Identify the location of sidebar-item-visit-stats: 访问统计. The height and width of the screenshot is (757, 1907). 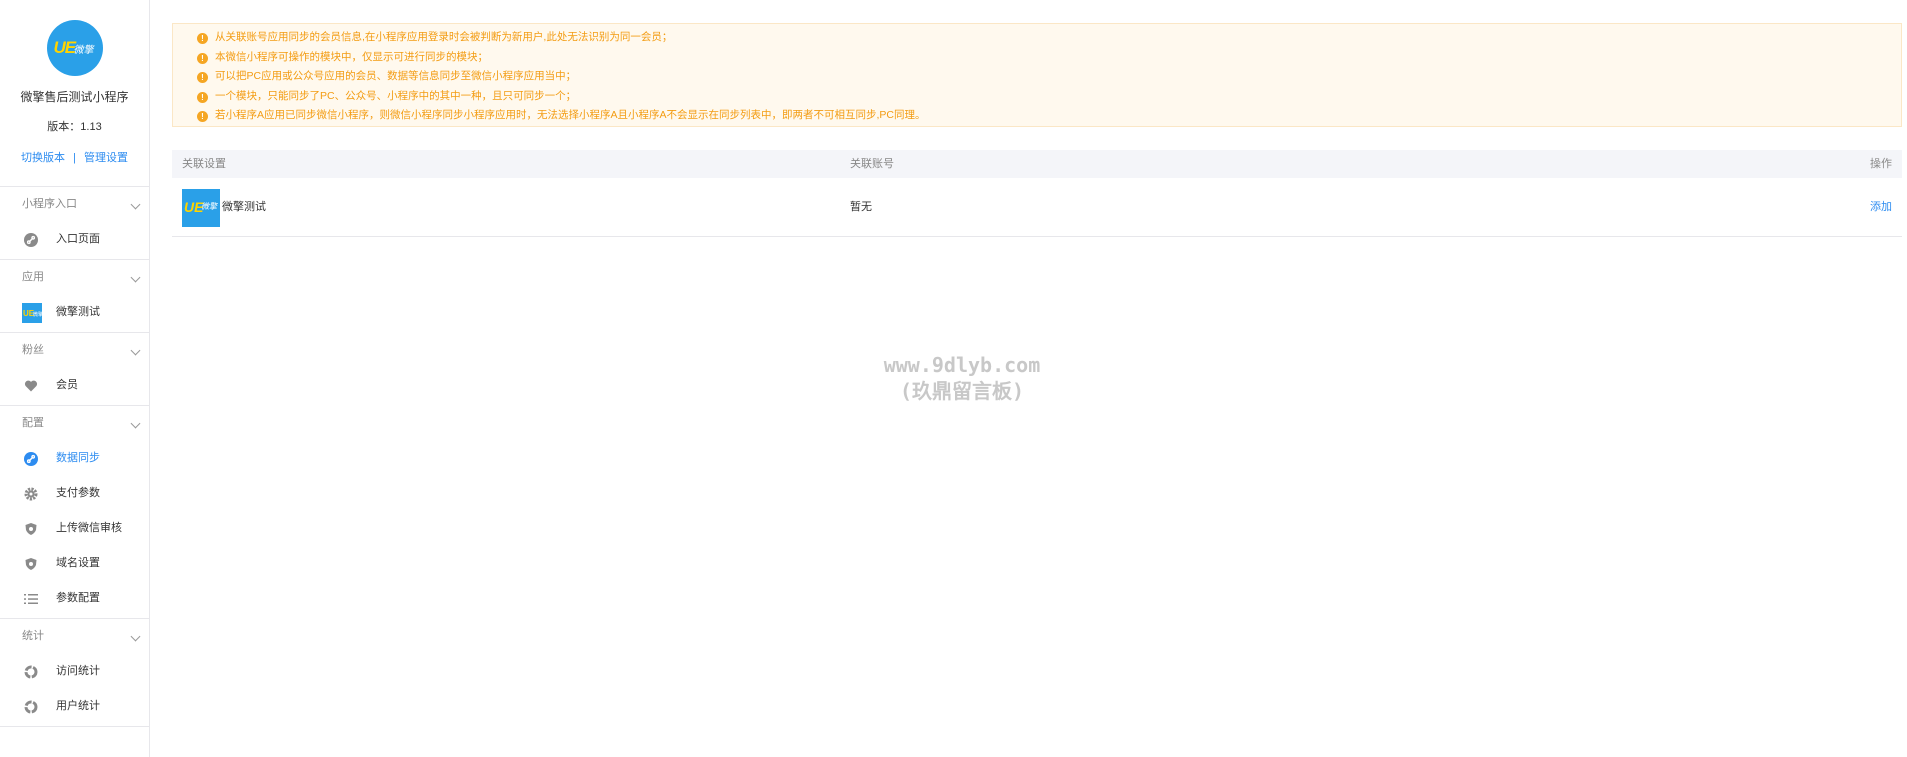
(74, 671).